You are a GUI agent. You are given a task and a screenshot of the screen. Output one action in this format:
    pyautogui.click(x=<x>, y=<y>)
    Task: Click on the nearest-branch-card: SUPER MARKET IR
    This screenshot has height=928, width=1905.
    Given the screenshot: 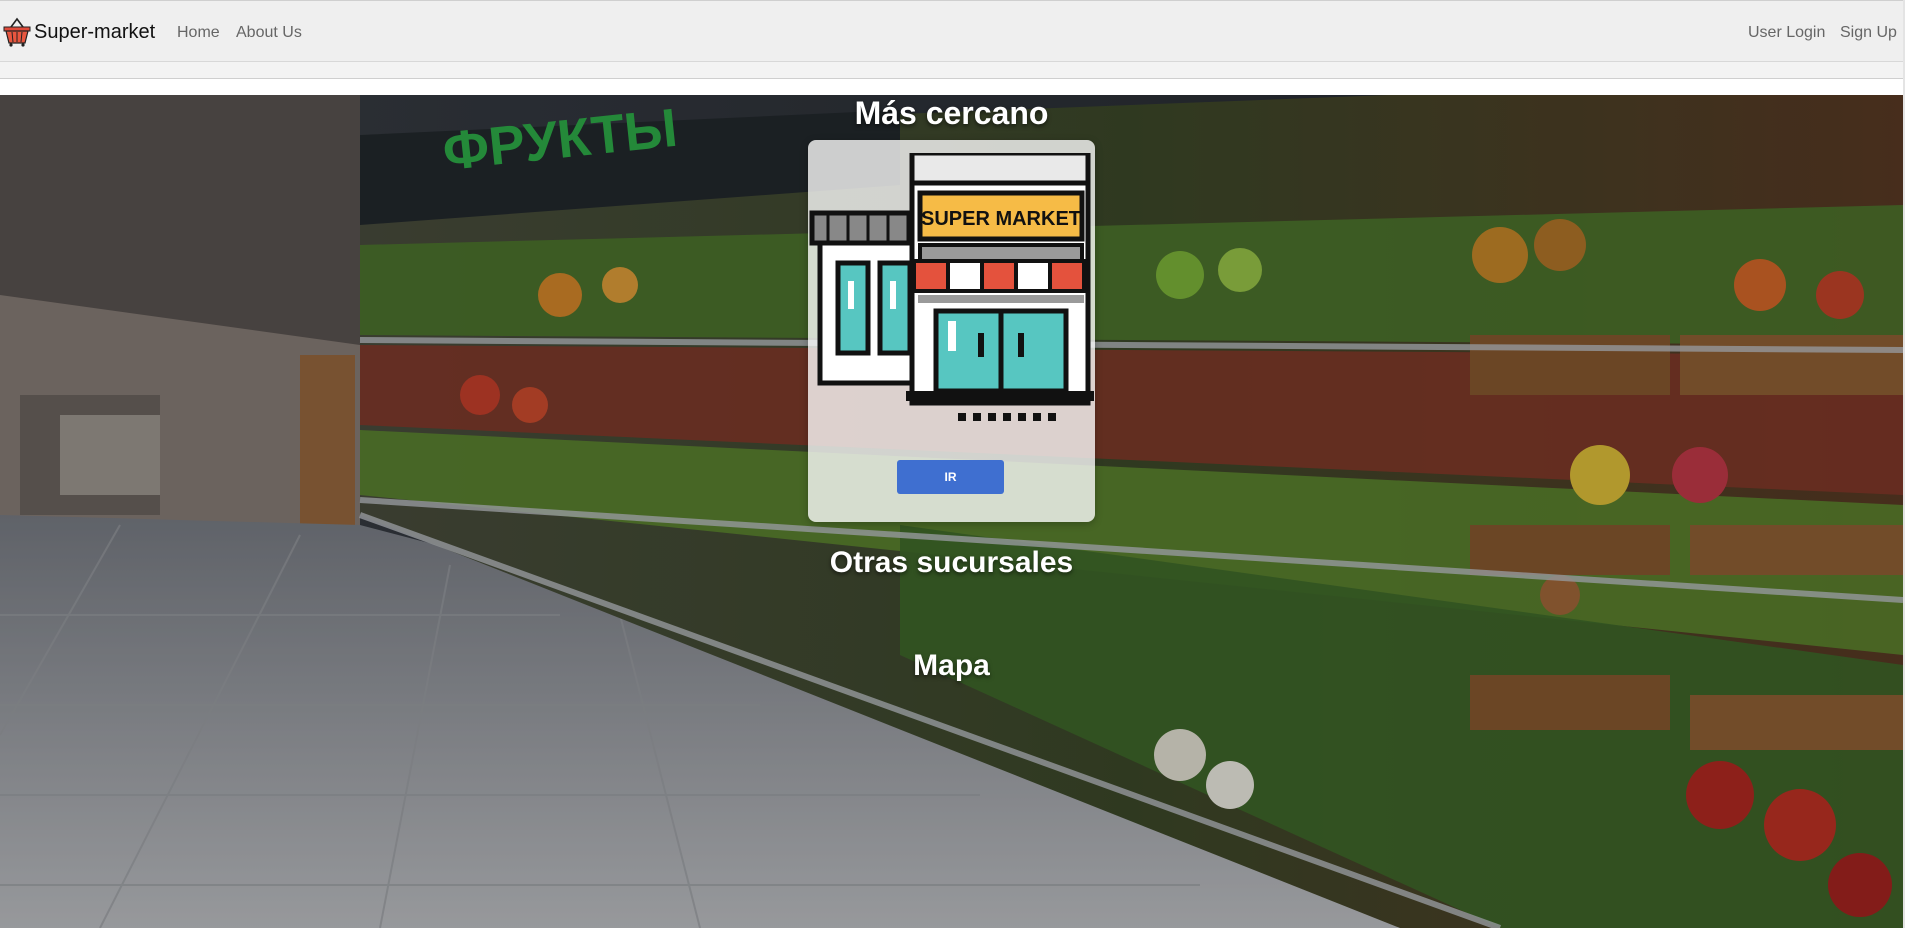 What is the action you would take?
    pyautogui.click(x=951, y=331)
    